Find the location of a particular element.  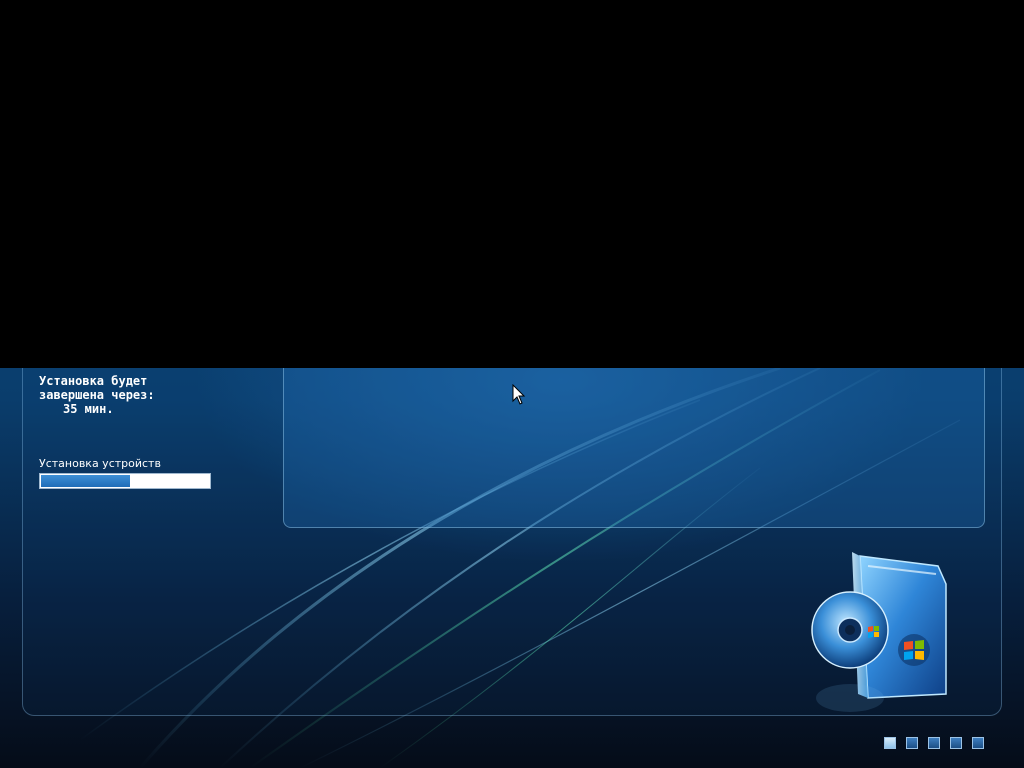

time-remaining-line2: завершена через: is located at coordinates (97, 395).